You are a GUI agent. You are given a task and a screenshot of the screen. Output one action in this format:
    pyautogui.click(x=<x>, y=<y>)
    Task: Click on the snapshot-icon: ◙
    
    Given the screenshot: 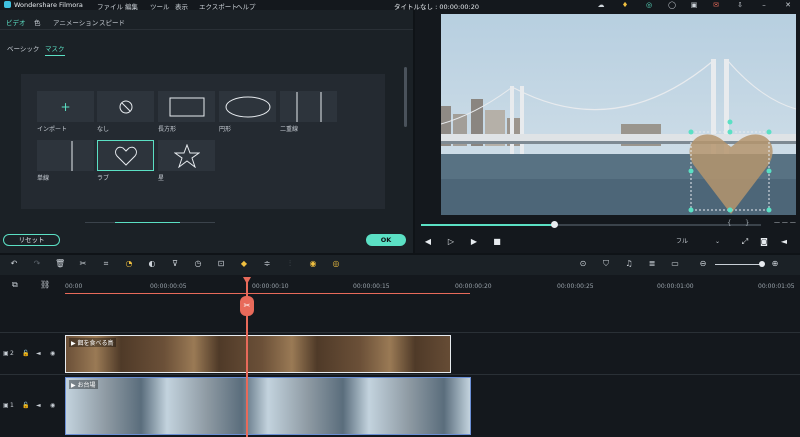 What is the action you would take?
    pyautogui.click(x=764, y=242)
    